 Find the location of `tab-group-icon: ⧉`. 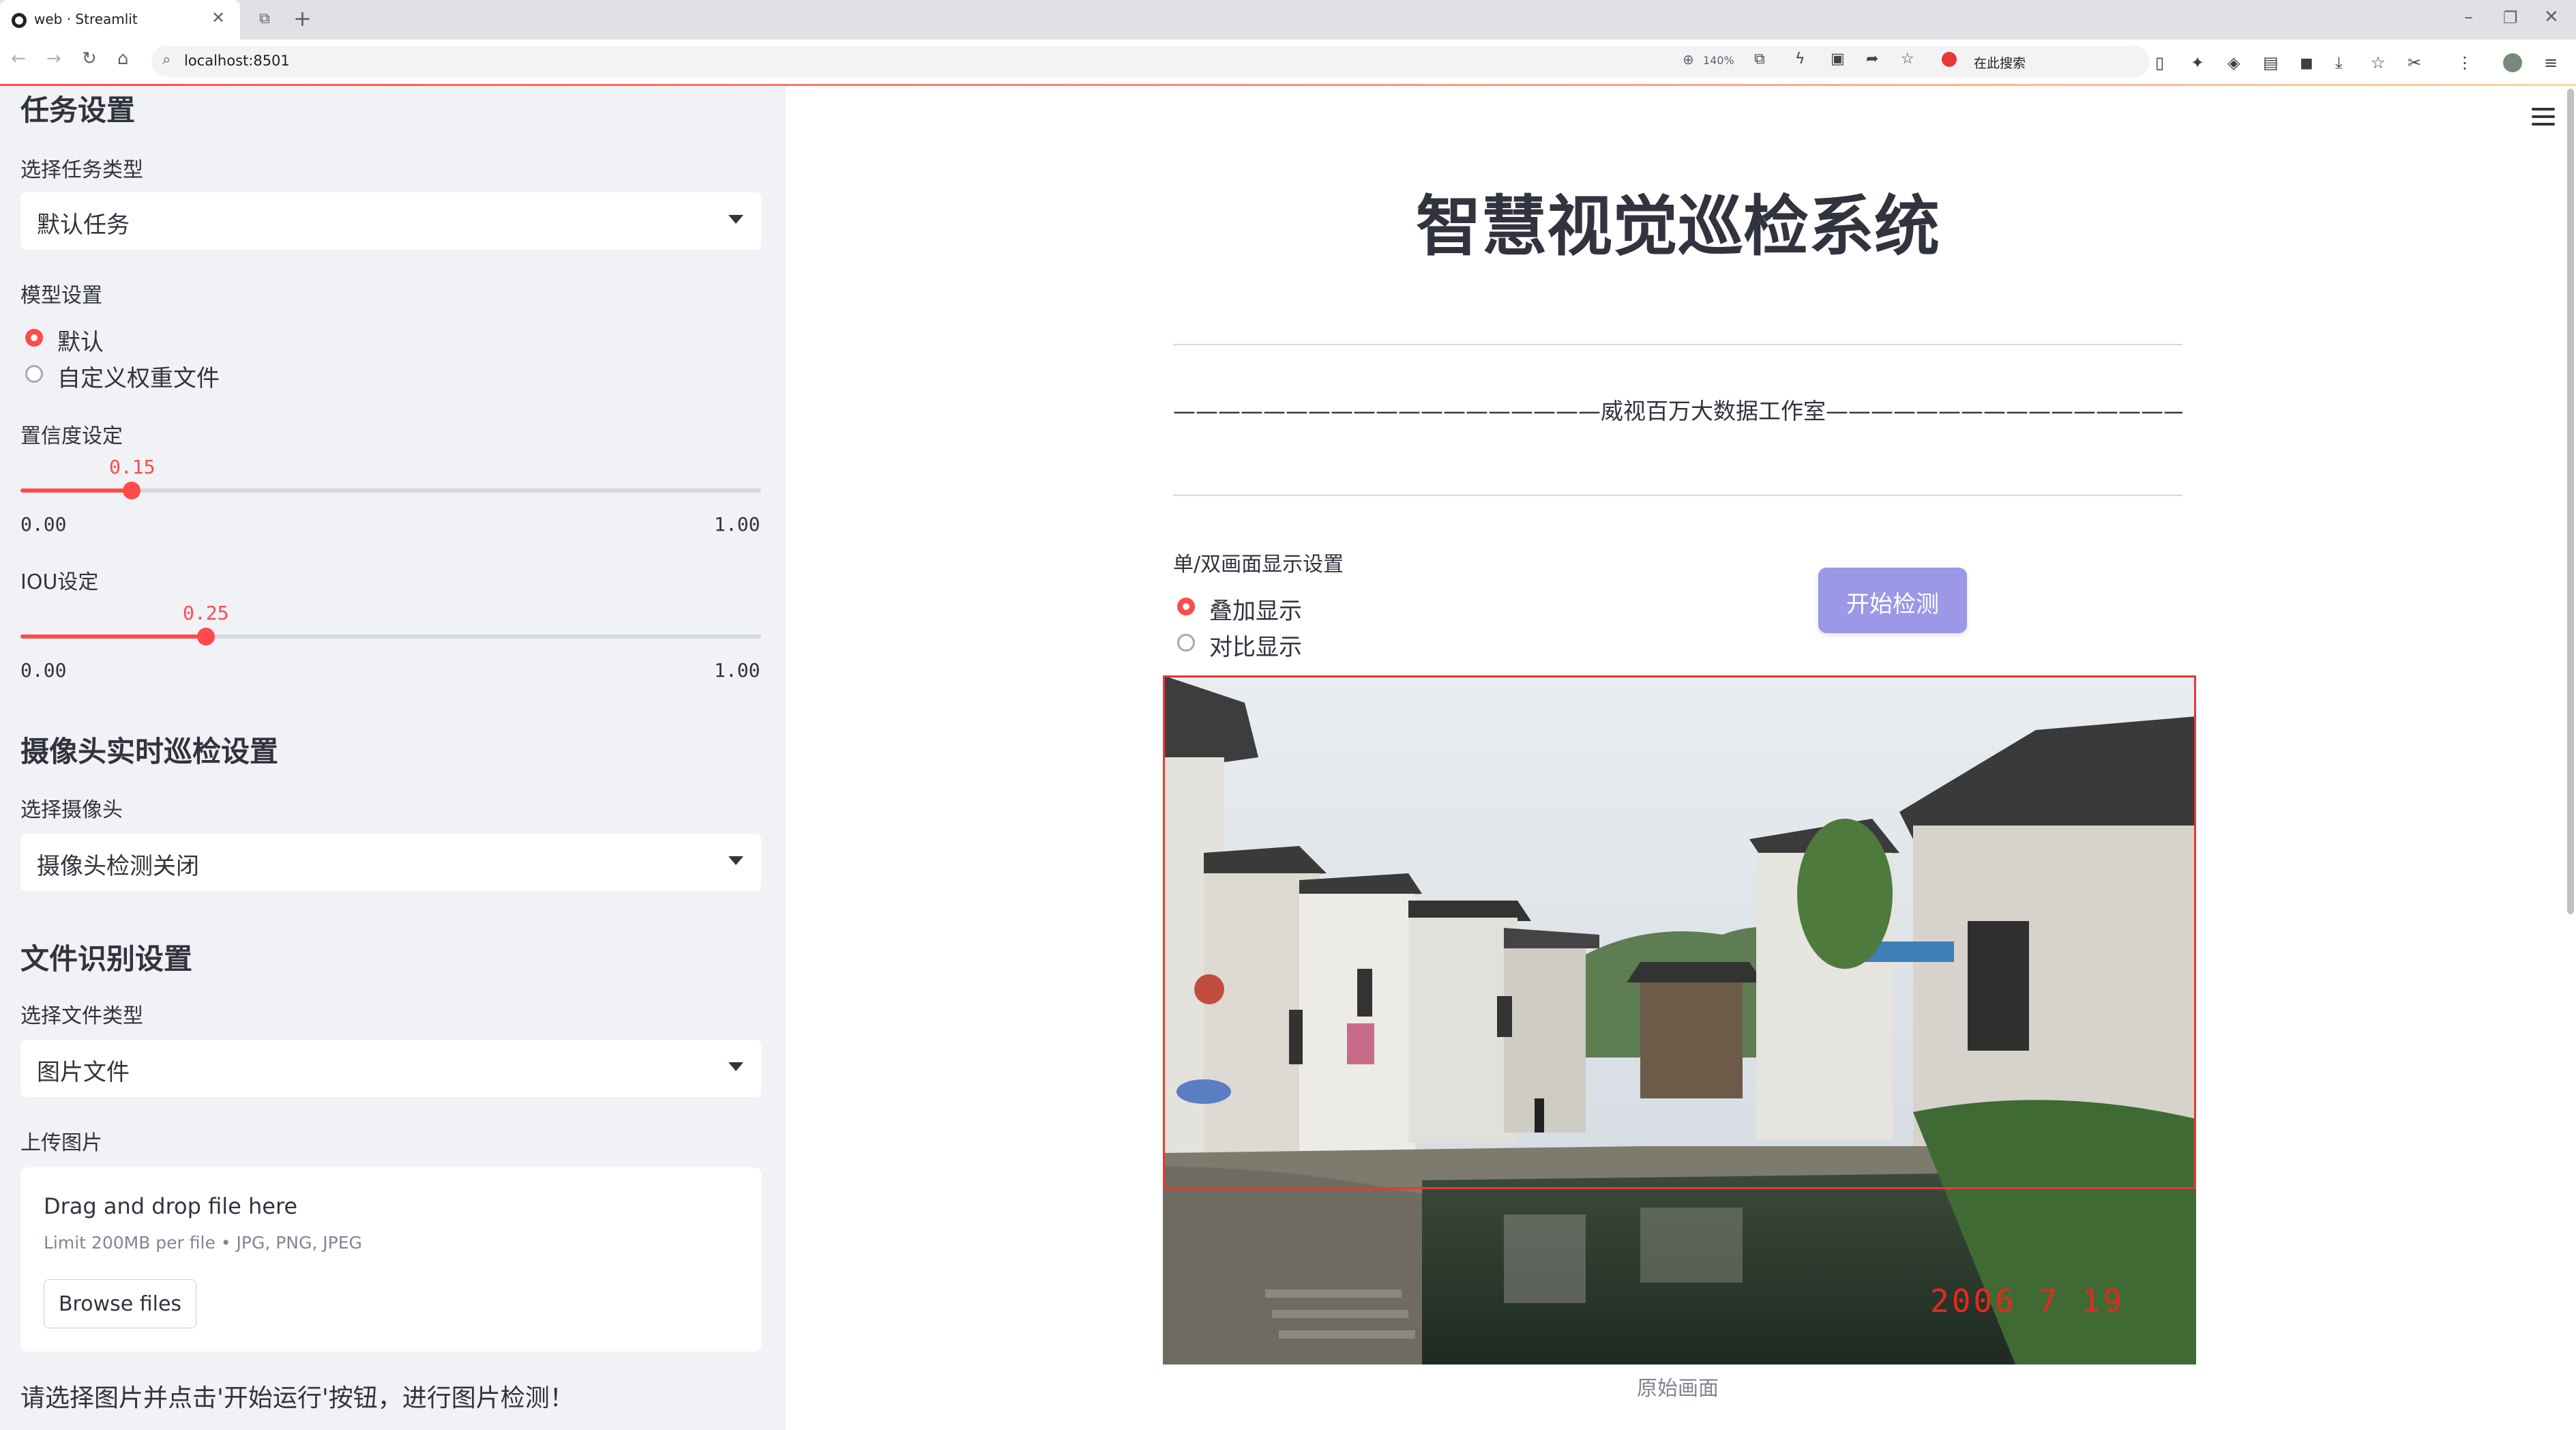

tab-group-icon: ⧉ is located at coordinates (264, 18).